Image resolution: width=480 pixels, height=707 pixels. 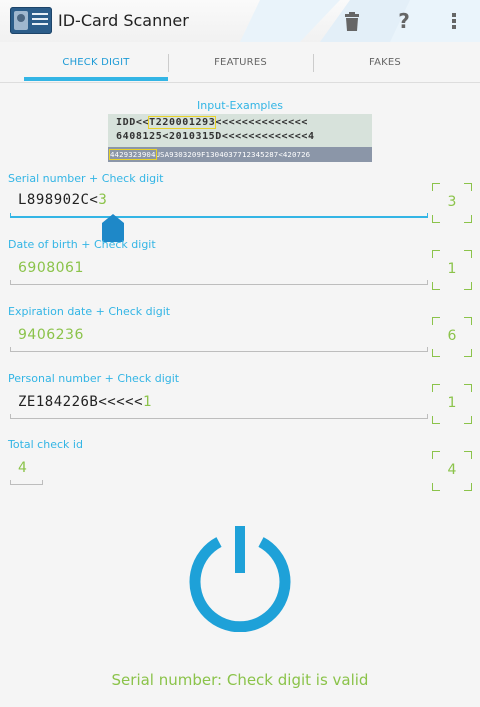 I want to click on tab-bar: CHECK DIGIT FEATURES FAKES, so click(x=240, y=62).